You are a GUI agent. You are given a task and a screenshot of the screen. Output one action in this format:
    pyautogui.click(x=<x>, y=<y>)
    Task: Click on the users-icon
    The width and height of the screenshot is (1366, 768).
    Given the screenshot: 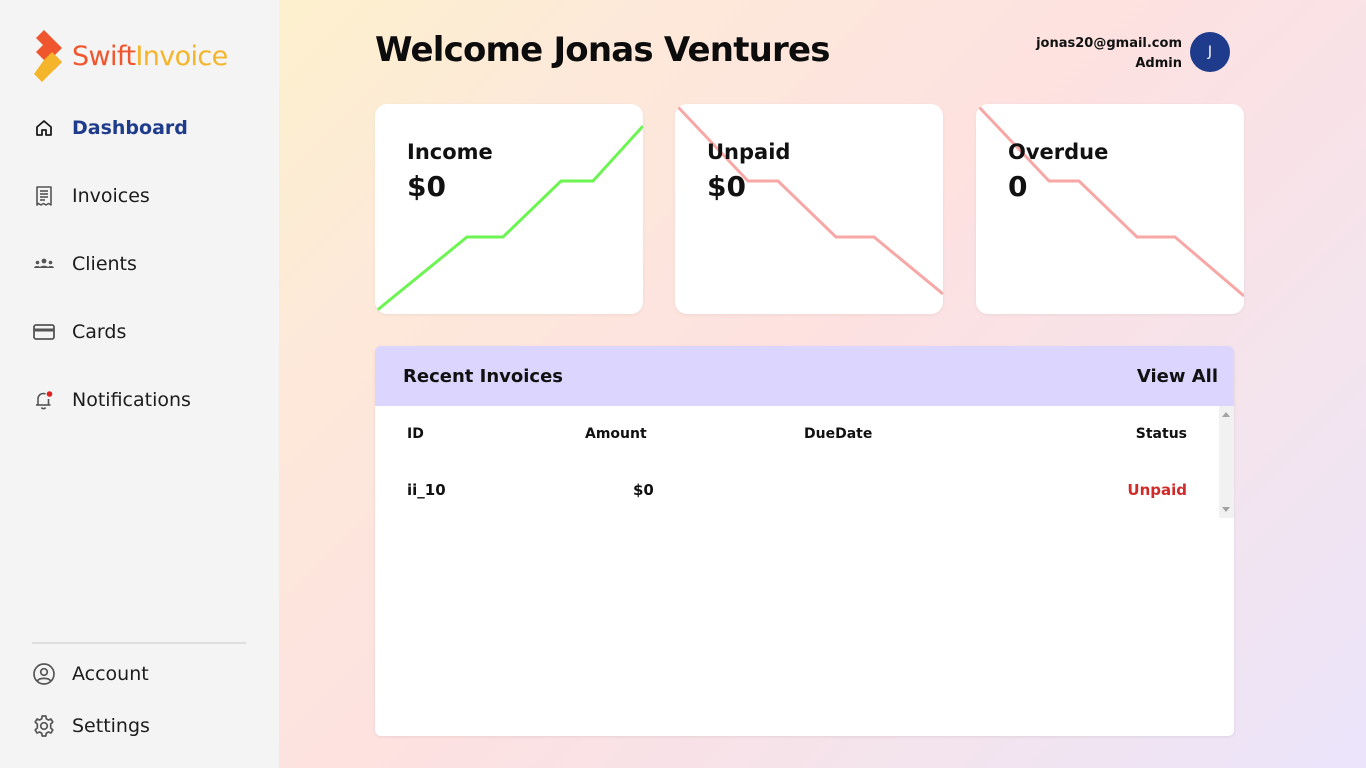 What is the action you would take?
    pyautogui.click(x=44, y=264)
    